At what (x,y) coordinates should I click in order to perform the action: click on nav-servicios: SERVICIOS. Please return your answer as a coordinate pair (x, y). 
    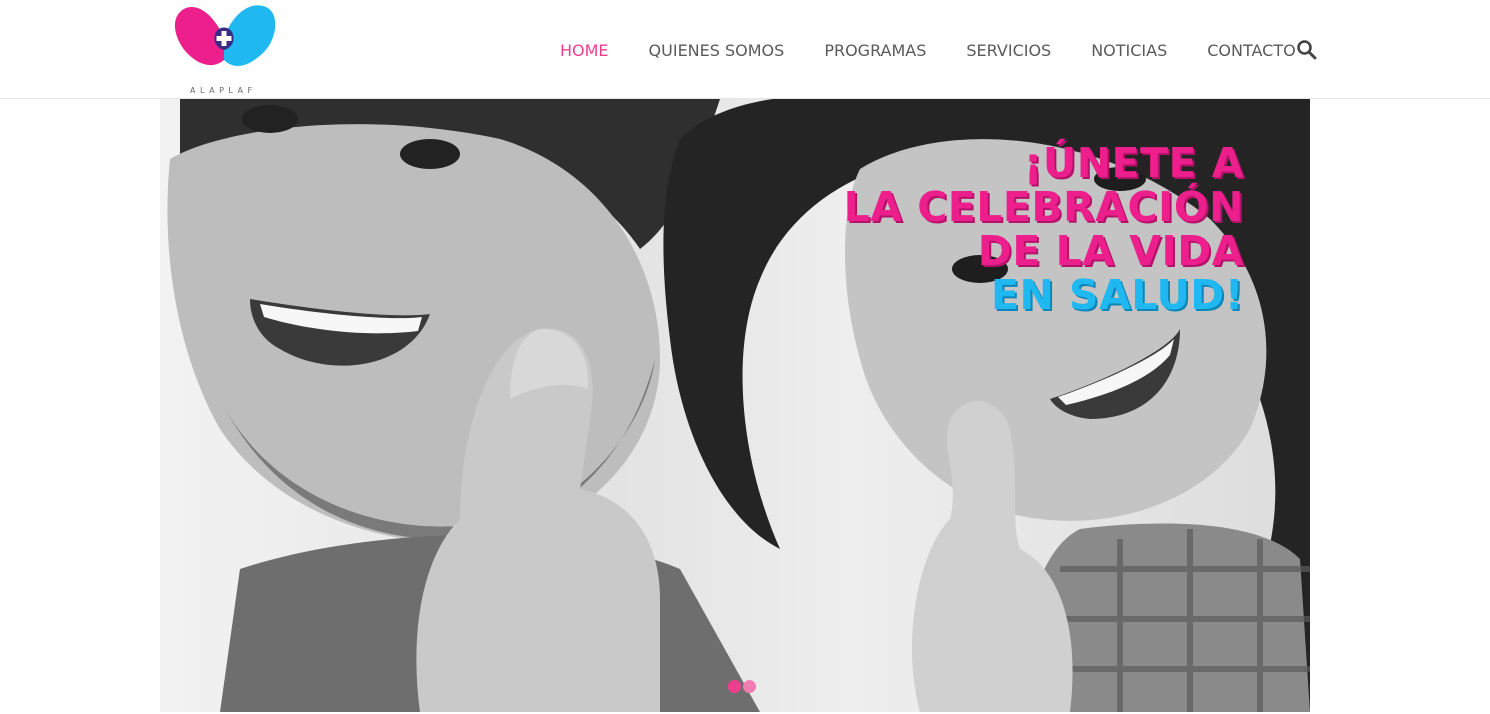
    Looking at the image, I should click on (1008, 50).